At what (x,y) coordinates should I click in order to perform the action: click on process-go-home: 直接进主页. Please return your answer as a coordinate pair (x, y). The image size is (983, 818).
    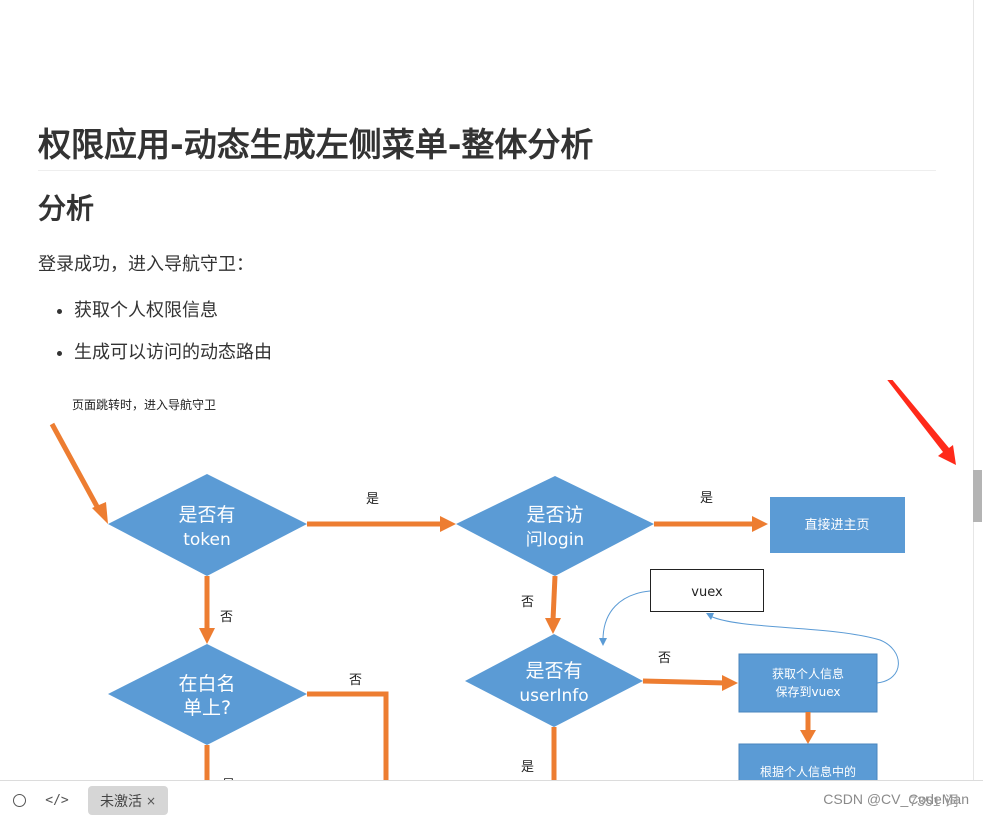
    Looking at the image, I should click on (837, 525).